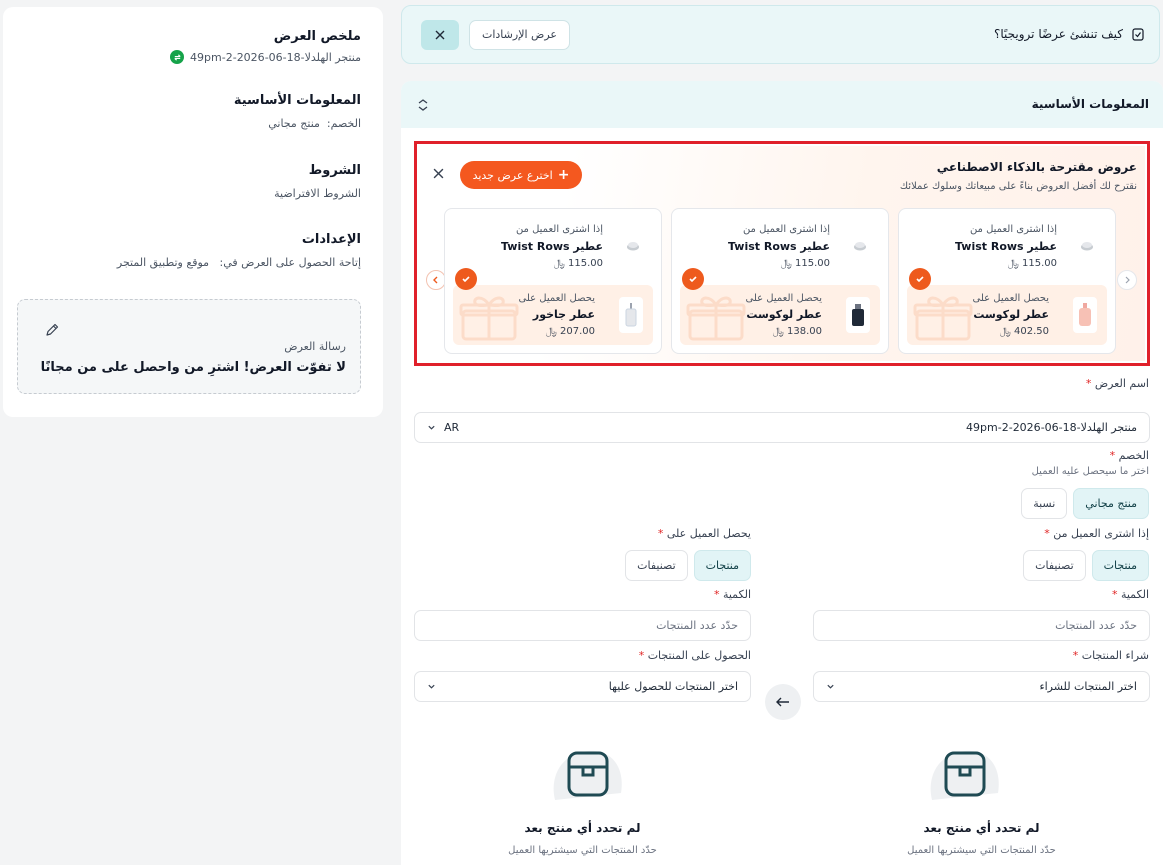 The image size is (1163, 865). I want to click on section-title: المعلومات الأساسية, so click(1090, 104).